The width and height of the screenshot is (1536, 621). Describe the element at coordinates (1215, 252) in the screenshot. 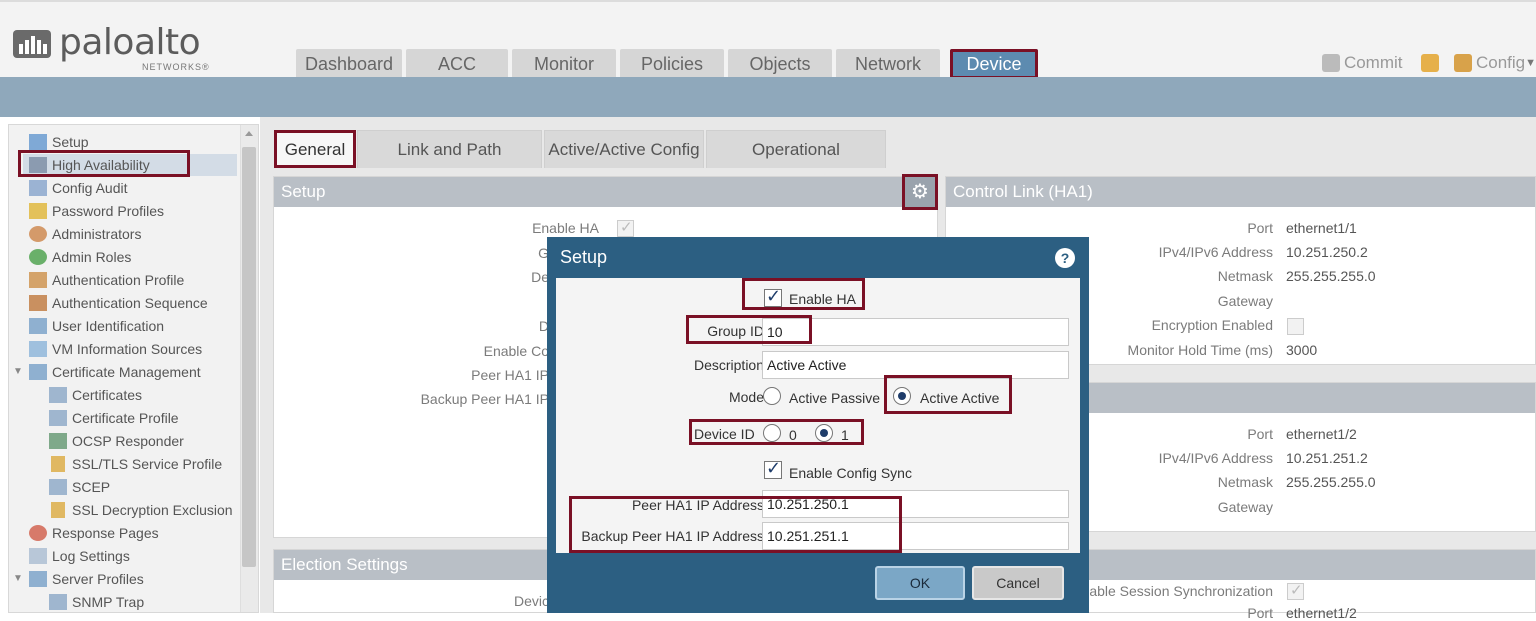

I see `cl-ip-label: IPv4/IPv6 Address` at that location.